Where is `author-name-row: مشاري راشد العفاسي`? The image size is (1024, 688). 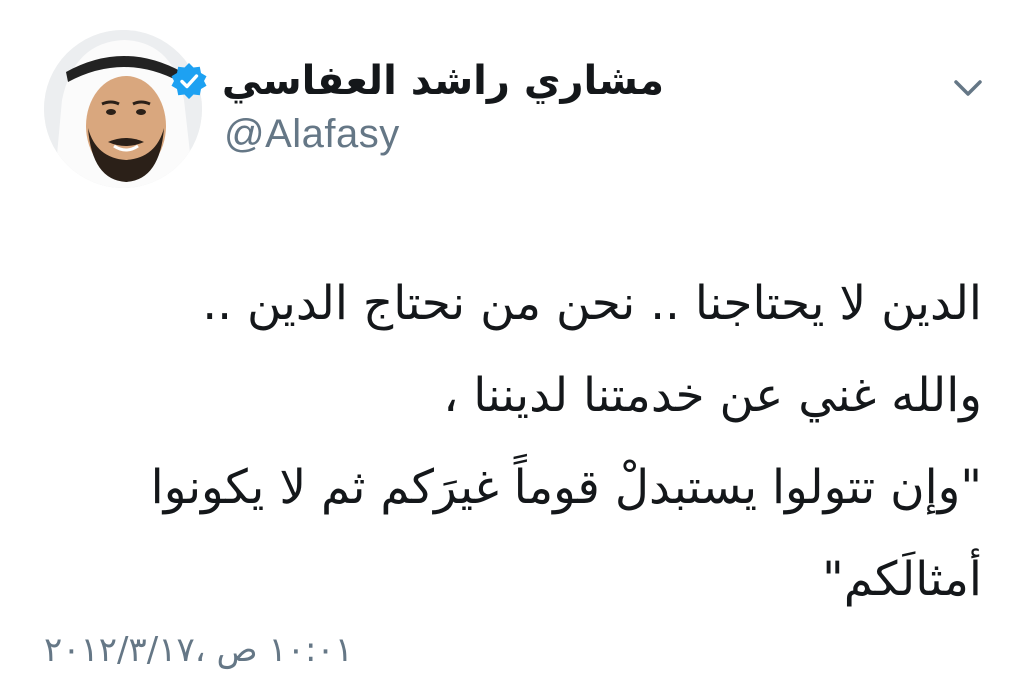
author-name-row: مشاري راشد العفاسي is located at coordinates (417, 81).